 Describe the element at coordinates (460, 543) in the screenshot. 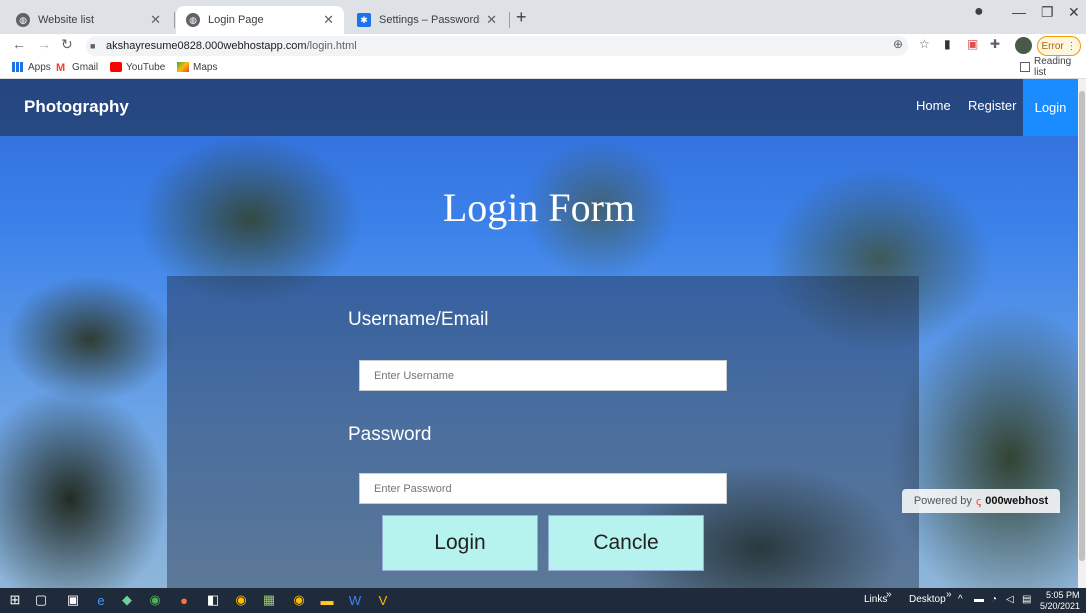

I see `login-button: Login` at that location.